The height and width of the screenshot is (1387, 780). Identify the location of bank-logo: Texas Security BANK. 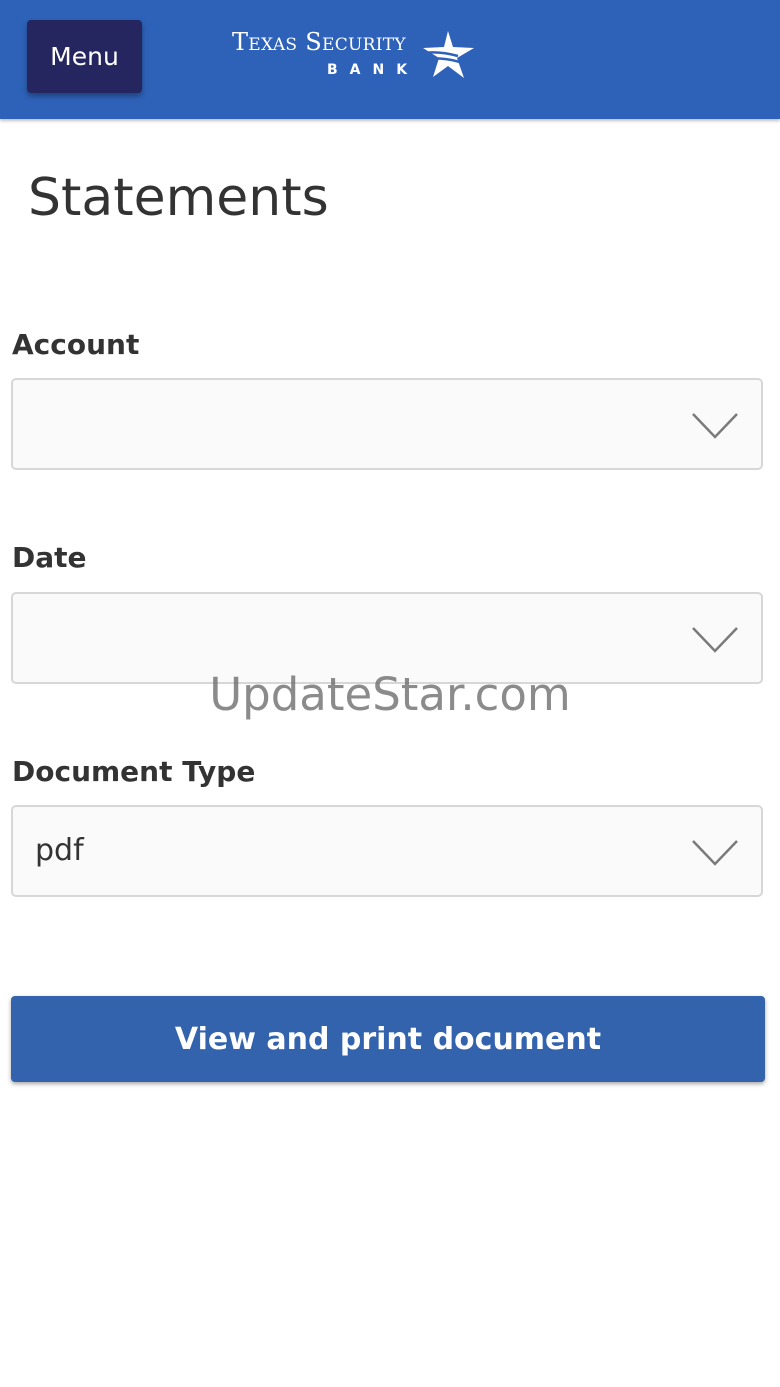
(354, 56).